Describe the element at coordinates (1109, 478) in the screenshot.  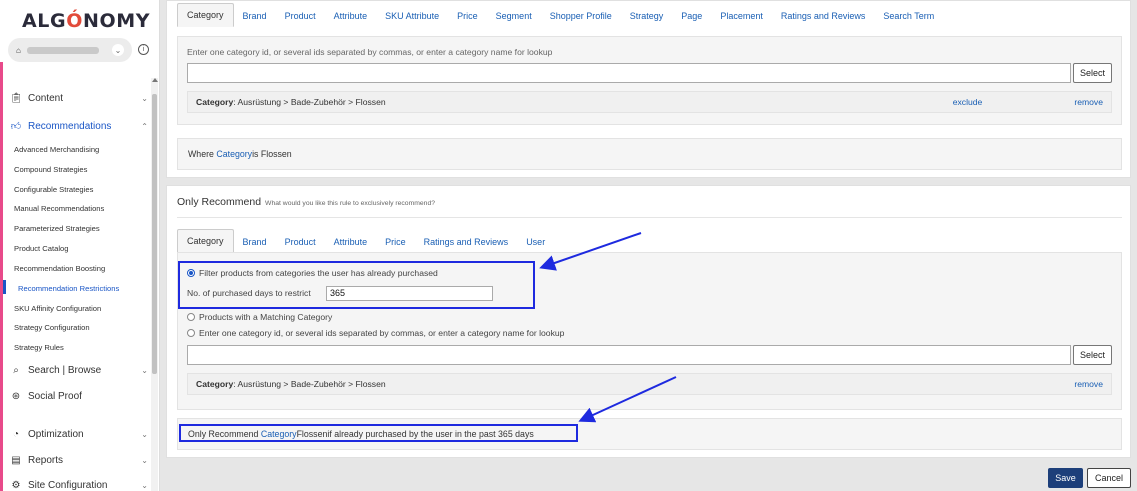
I see `cancel-button: Cancel` at that location.